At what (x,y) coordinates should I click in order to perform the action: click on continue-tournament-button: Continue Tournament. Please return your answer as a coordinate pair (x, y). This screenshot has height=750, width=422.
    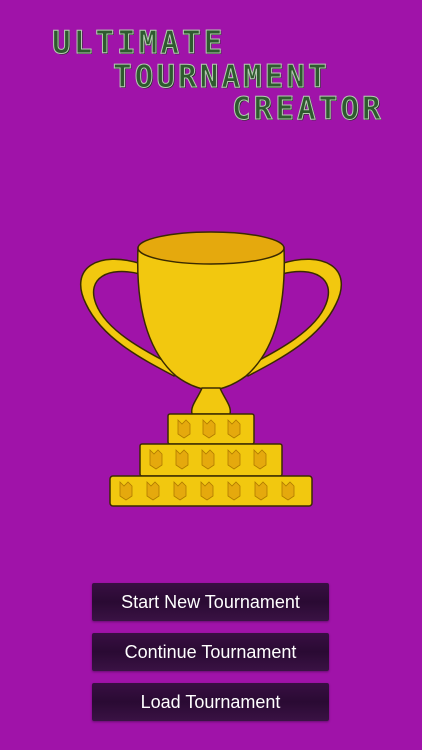
    Looking at the image, I should click on (210, 652).